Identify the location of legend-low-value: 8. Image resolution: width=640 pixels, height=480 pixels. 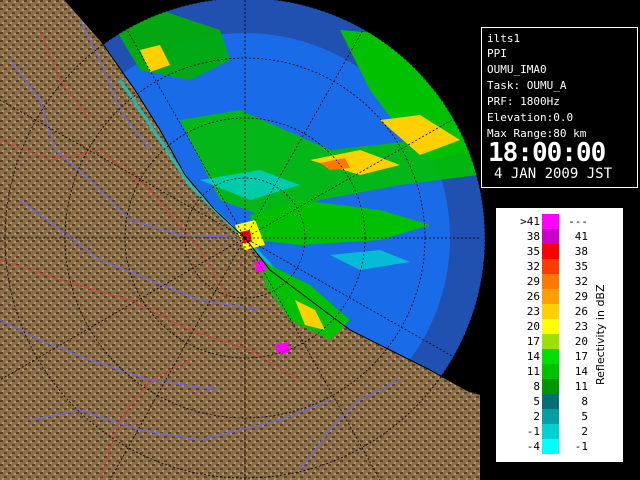
(536, 386).